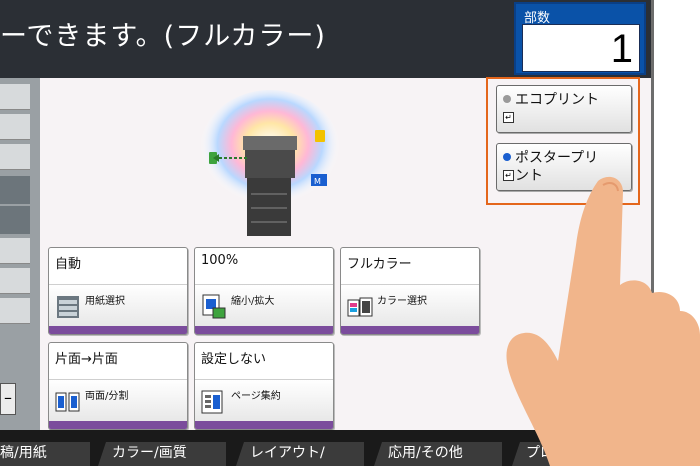 This screenshot has height=466, width=700. Describe the element at coordinates (264, 386) in the screenshot. I see `page-combine-tile: 設定しない ページ集約` at that location.